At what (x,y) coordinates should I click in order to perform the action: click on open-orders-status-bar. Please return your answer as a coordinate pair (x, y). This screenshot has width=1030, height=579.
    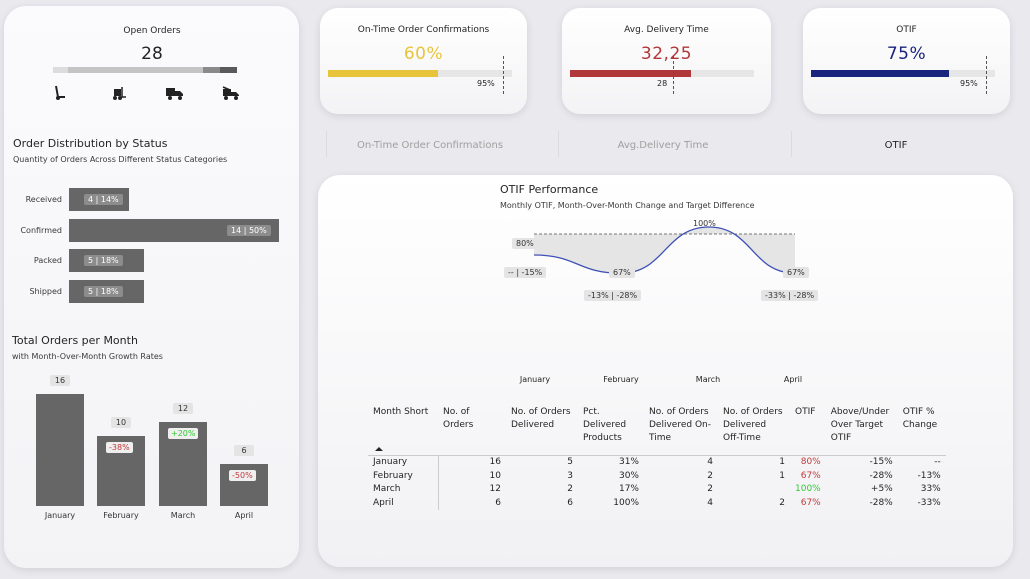
    Looking at the image, I should click on (145, 70).